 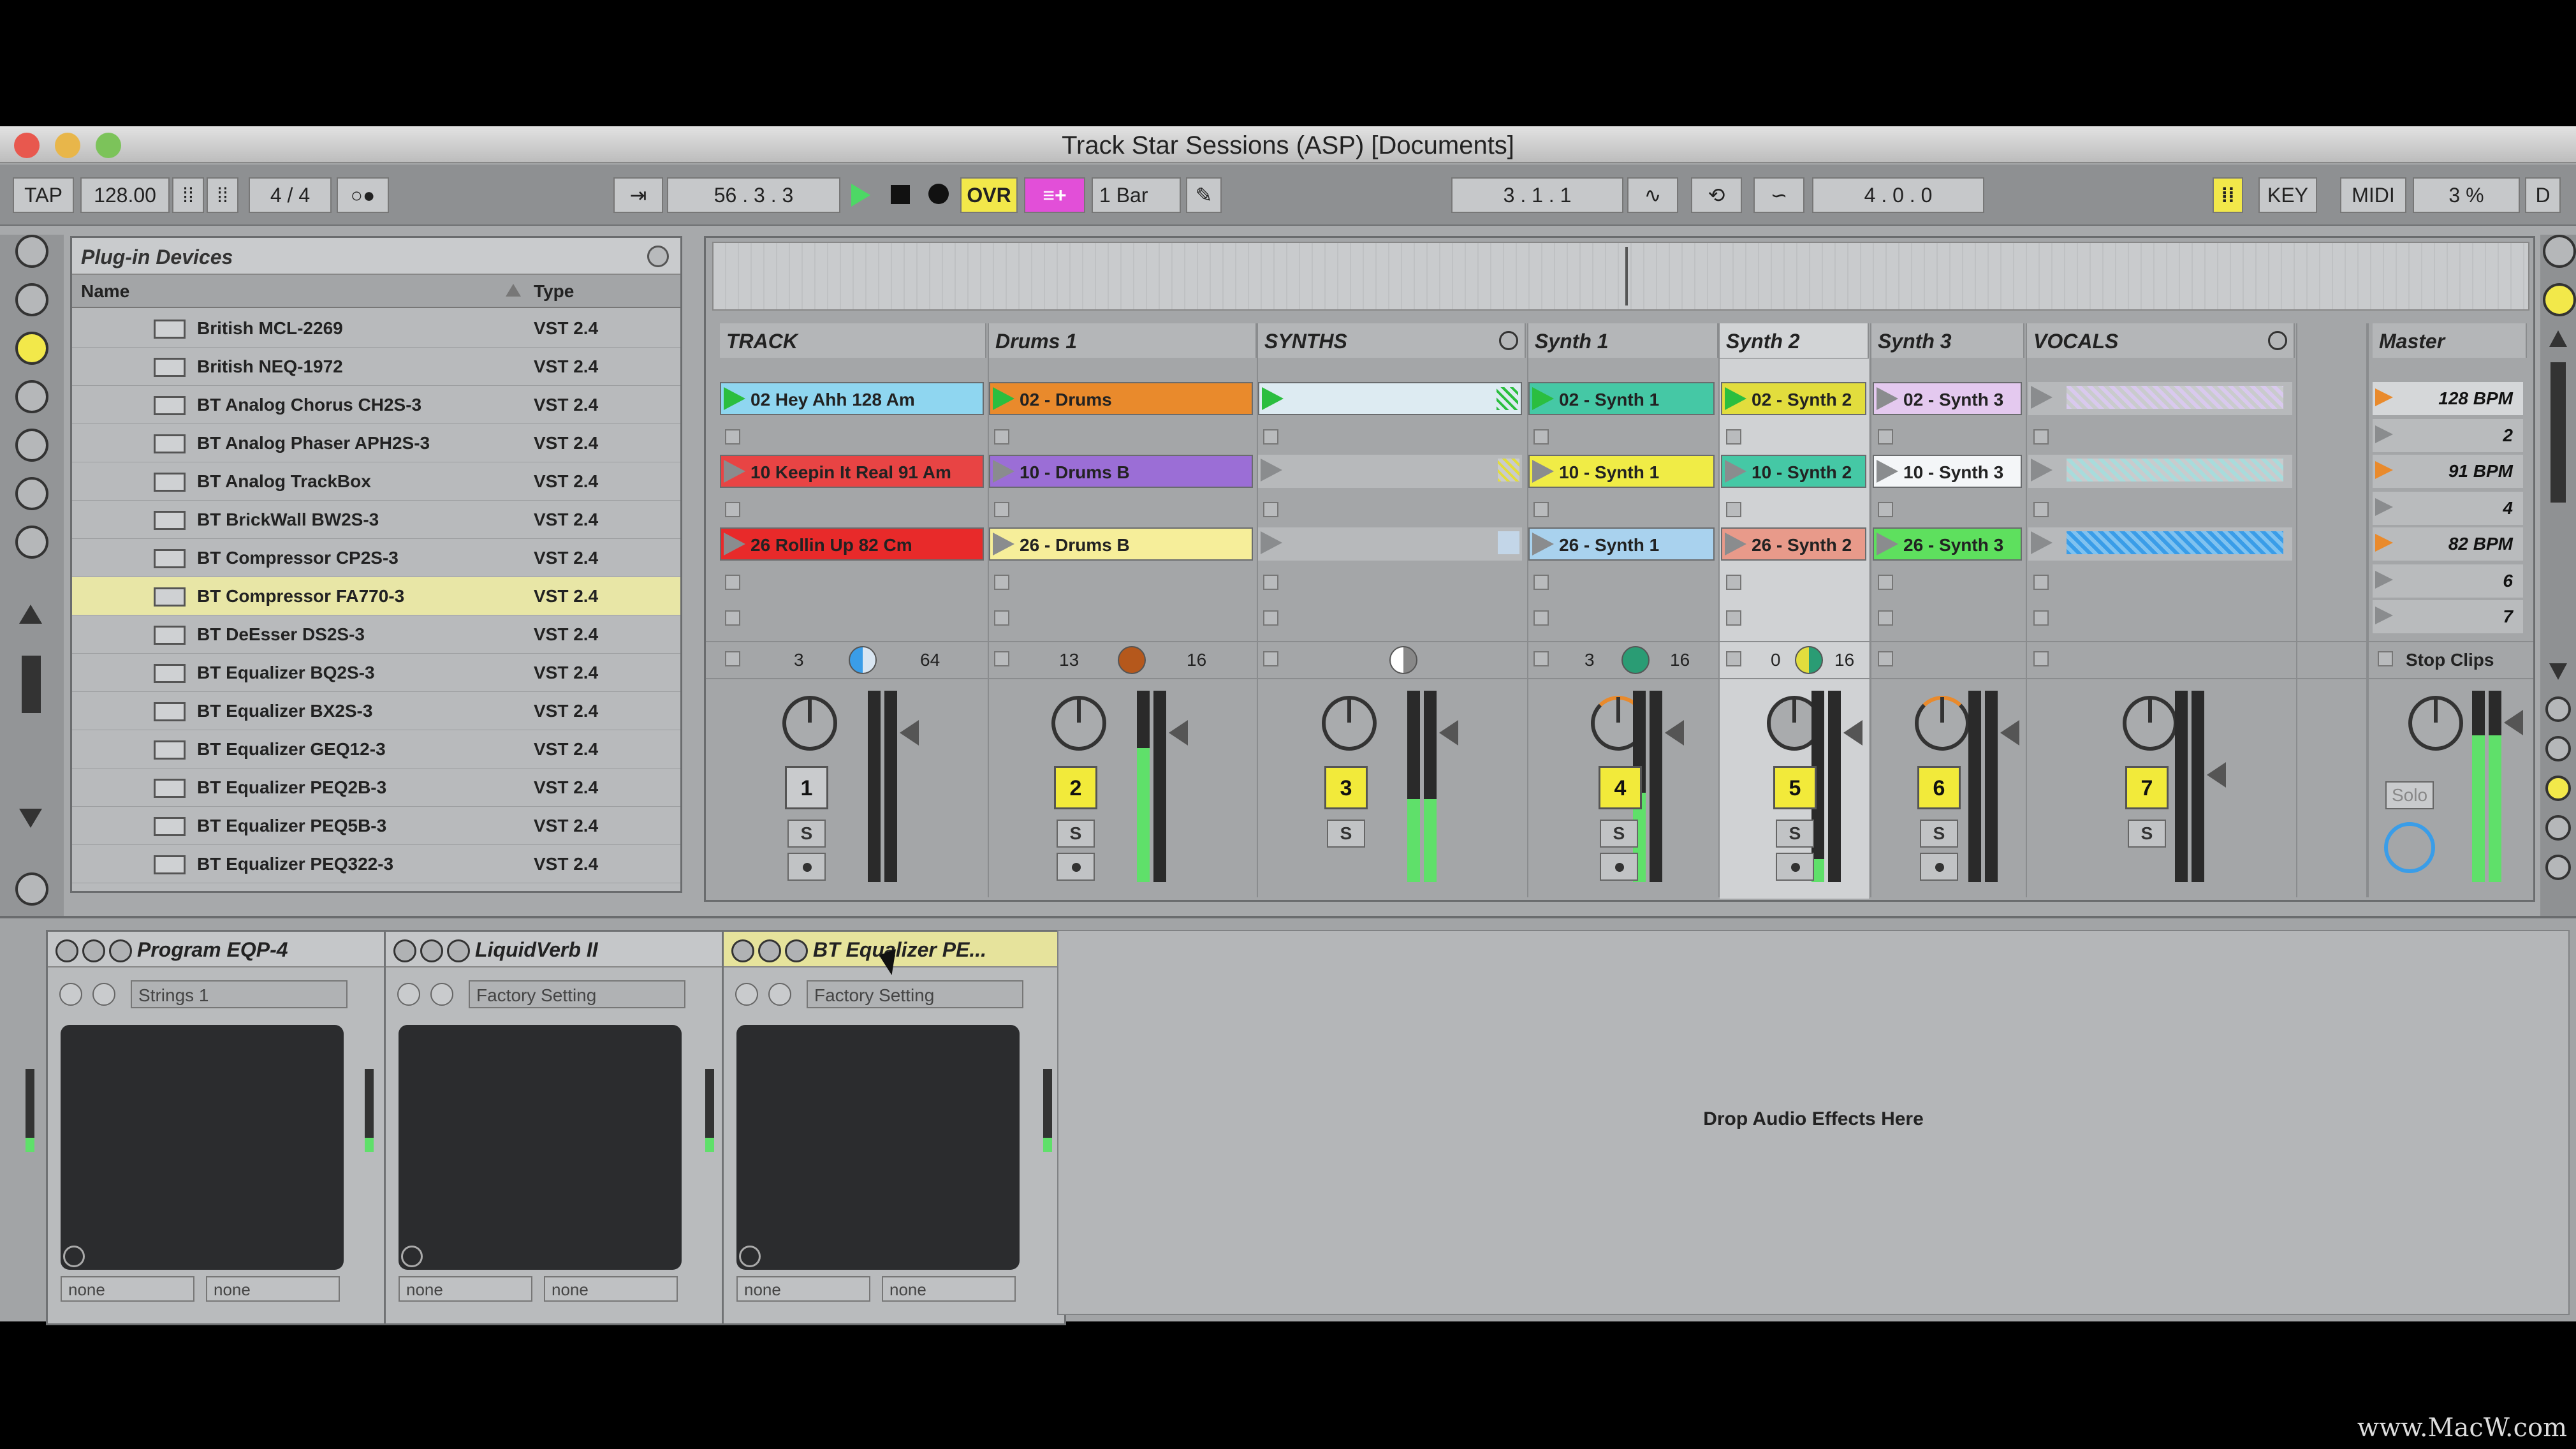 I want to click on arrangement-view-icon, so click(x=2559, y=299).